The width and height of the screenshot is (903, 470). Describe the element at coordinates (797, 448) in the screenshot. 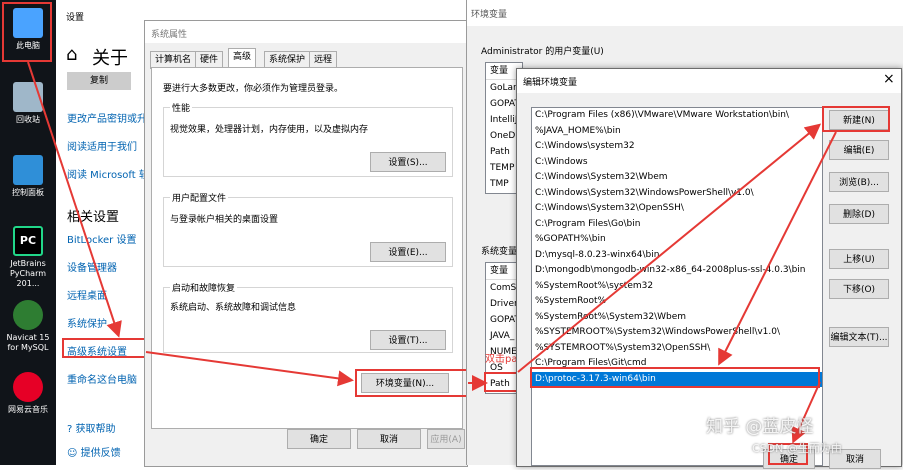

I see `csdn-watermark: CSDN @生而为由` at that location.